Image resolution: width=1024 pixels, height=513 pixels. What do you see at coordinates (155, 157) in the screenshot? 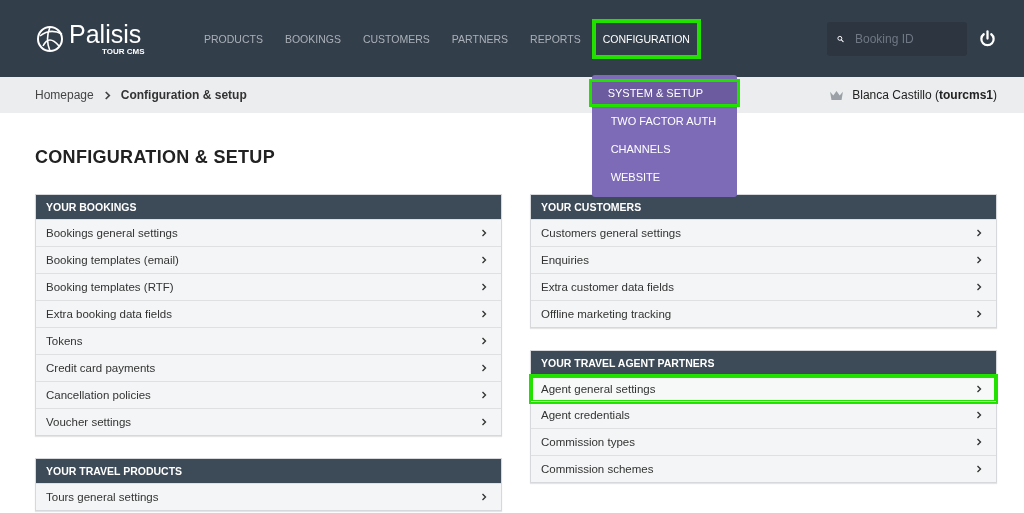
I see `page-title: CONFIGURATION & SETUP` at bounding box center [155, 157].